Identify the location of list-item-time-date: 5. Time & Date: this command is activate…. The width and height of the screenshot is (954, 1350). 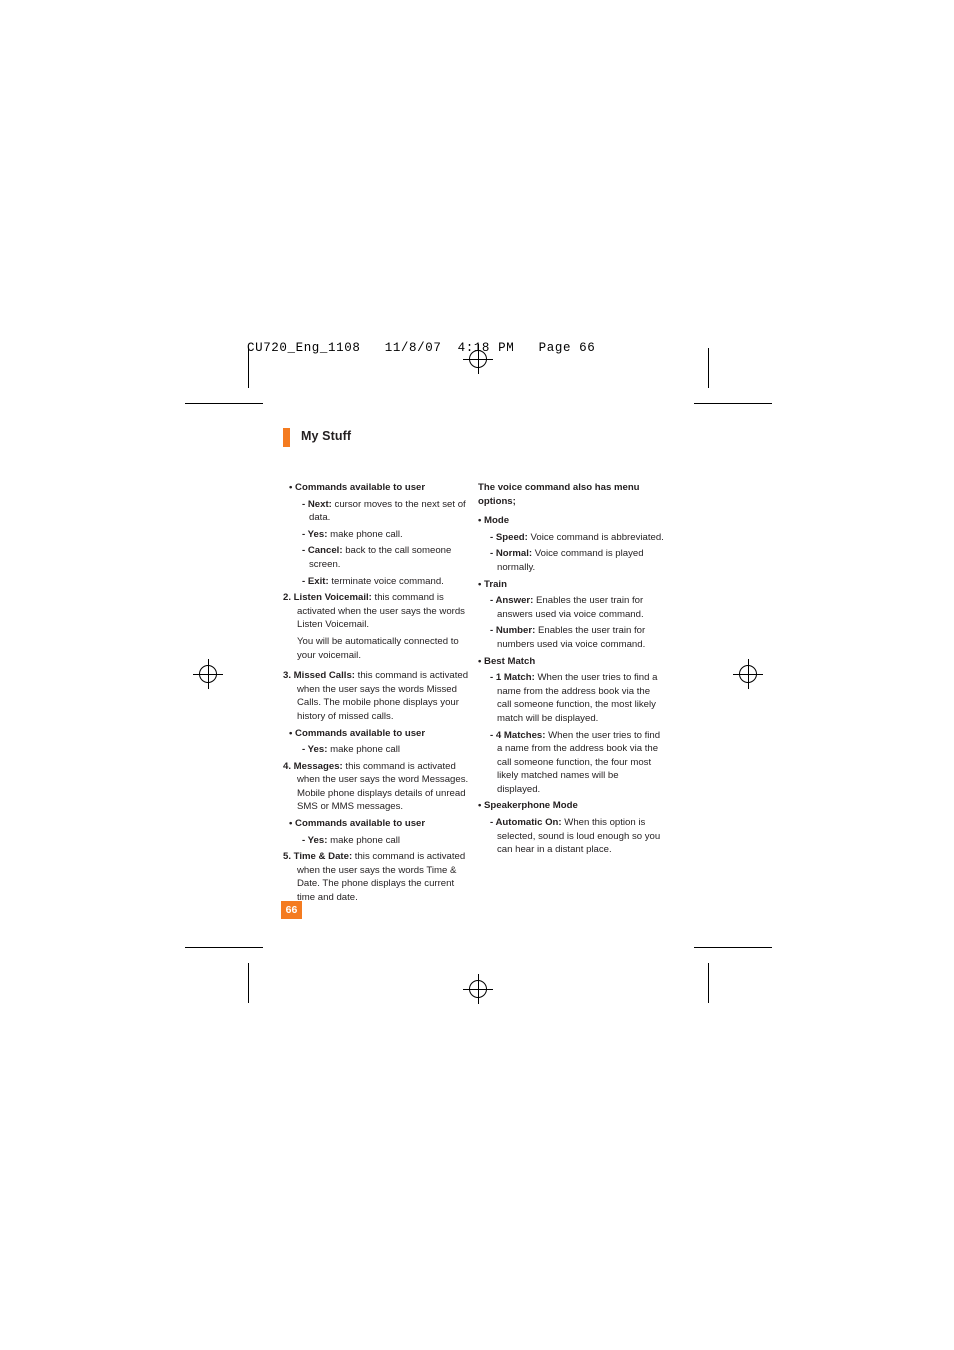
(374, 877).